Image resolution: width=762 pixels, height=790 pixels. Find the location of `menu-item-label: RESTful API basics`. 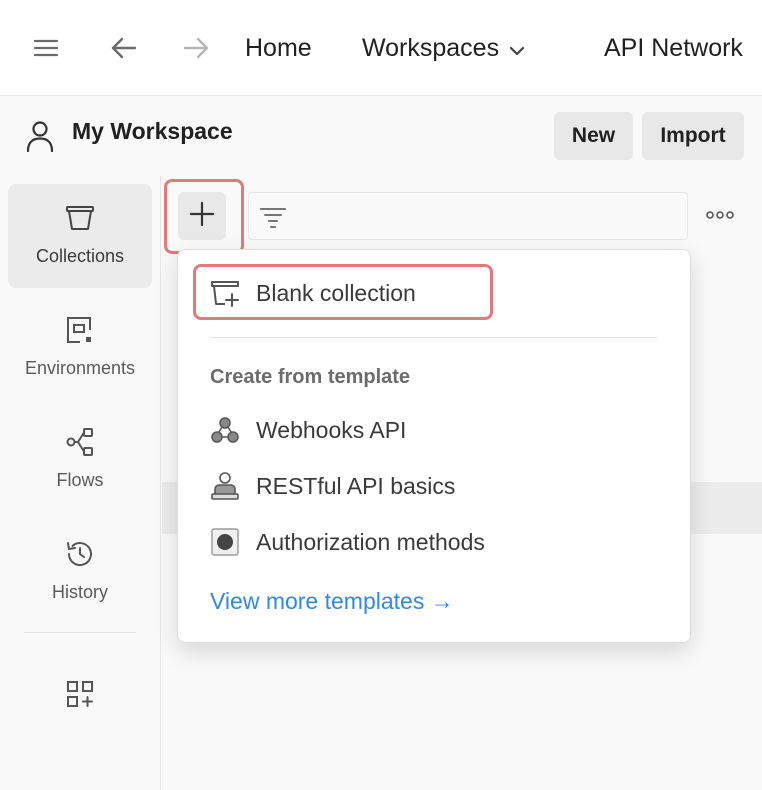

menu-item-label: RESTful API basics is located at coordinates (356, 485).